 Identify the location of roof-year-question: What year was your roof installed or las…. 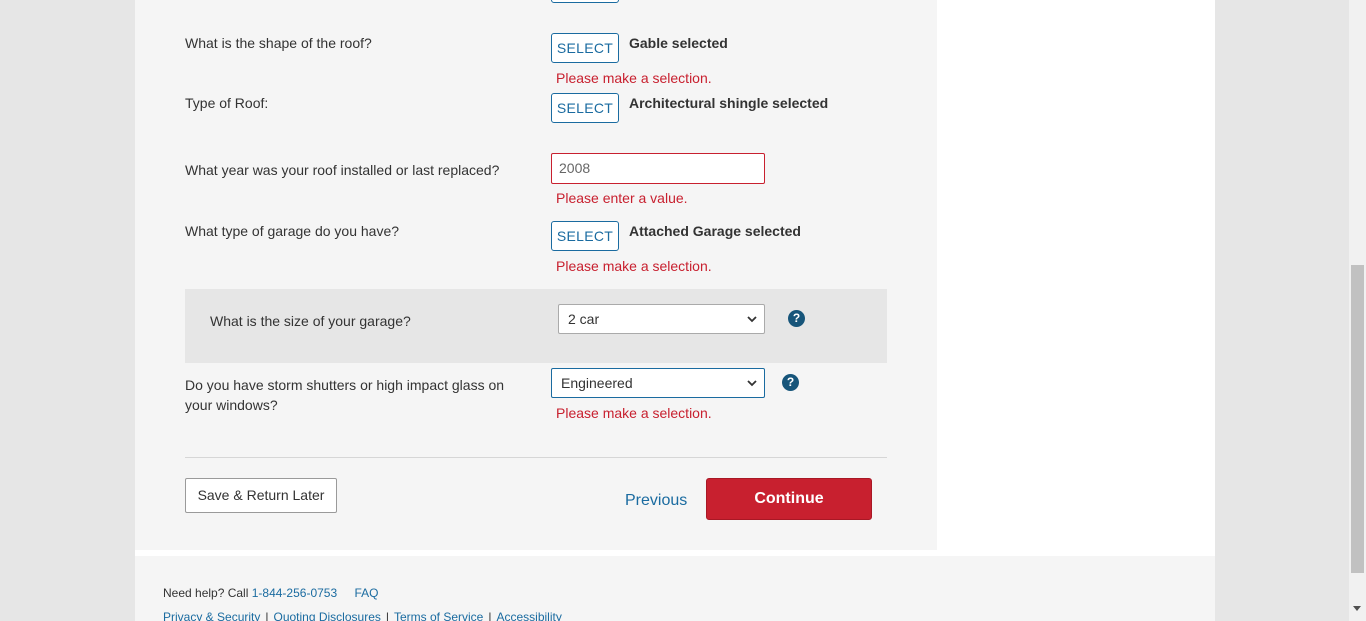
(342, 170).